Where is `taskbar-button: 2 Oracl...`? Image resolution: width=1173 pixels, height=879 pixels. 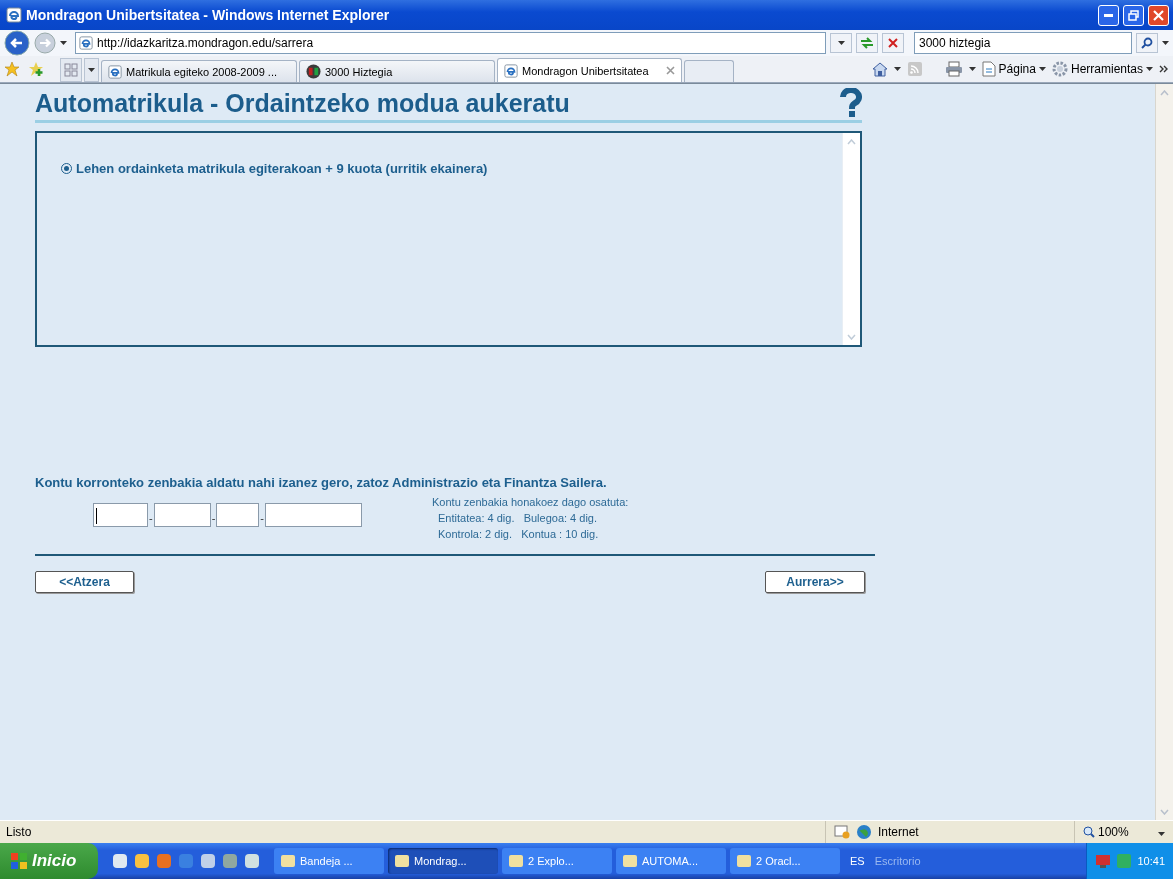 taskbar-button: 2 Oracl... is located at coordinates (785, 861).